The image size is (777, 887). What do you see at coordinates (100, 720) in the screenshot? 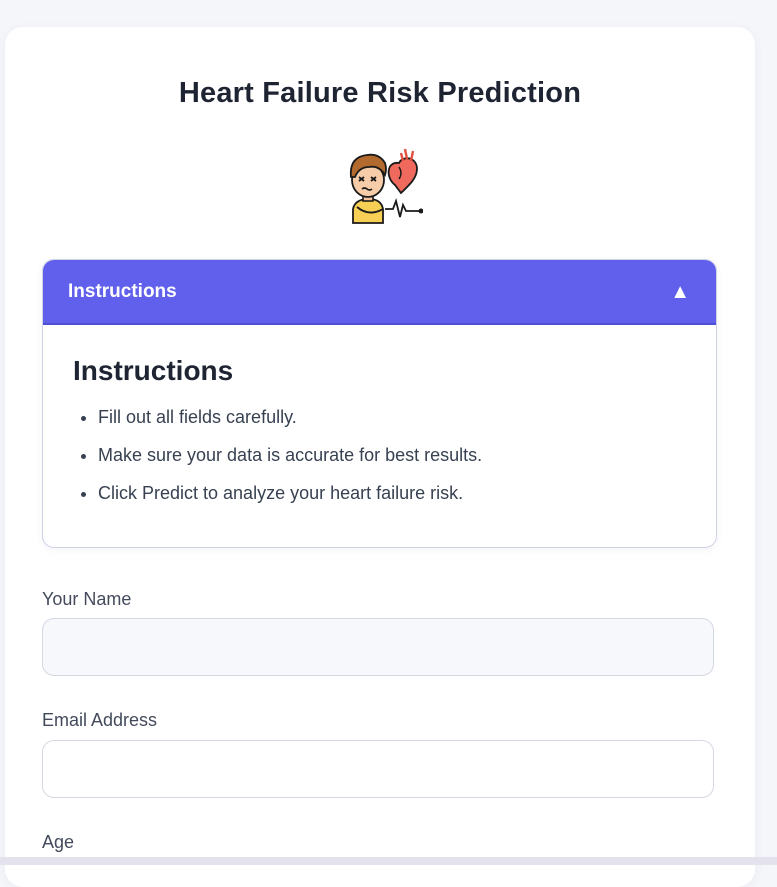
I see `email-label: Email Address` at bounding box center [100, 720].